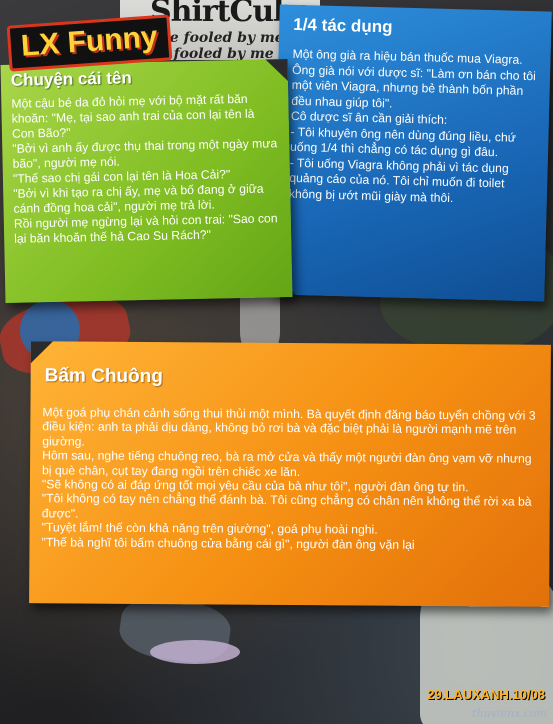 This screenshot has height=724, width=553. What do you see at coordinates (89, 41) in the screenshot?
I see `logo-text: LX Funny` at bounding box center [89, 41].